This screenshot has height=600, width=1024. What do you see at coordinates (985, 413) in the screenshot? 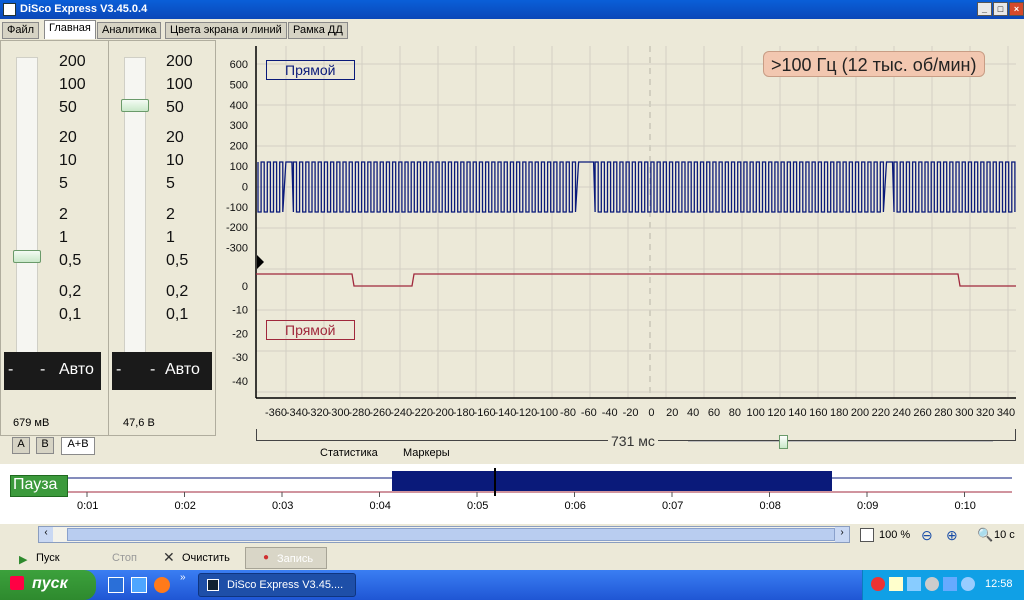
I see `x-tick-label: 320` at bounding box center [985, 413].